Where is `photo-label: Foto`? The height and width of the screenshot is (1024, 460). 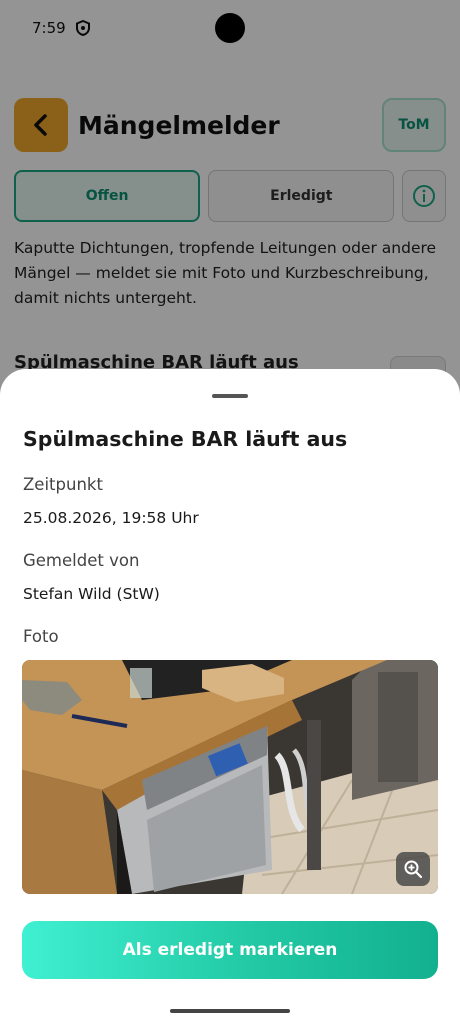 photo-label: Foto is located at coordinates (41, 636).